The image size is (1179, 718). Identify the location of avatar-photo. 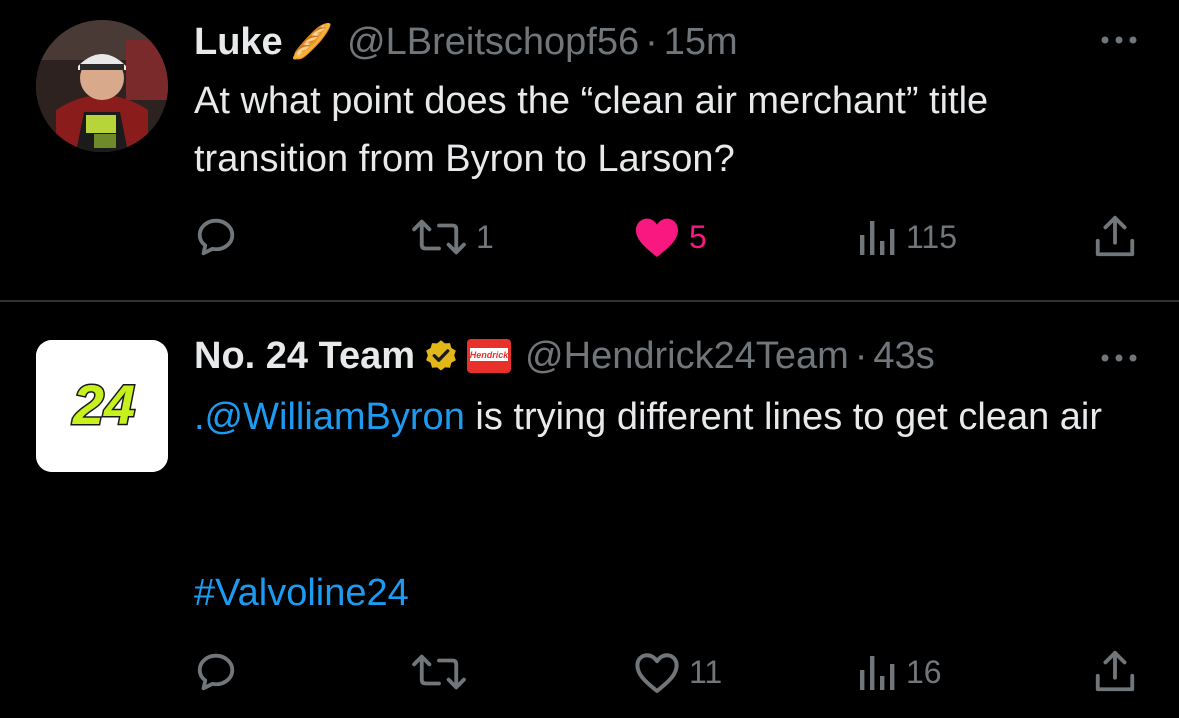
(102, 86).